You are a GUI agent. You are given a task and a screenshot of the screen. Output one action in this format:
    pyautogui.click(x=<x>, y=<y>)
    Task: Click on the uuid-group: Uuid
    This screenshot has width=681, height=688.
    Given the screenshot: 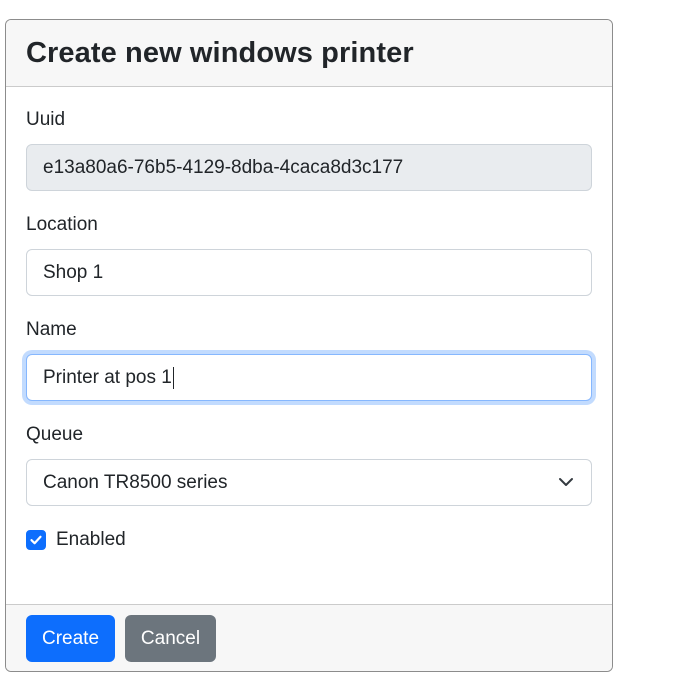 What is the action you would take?
    pyautogui.click(x=309, y=150)
    